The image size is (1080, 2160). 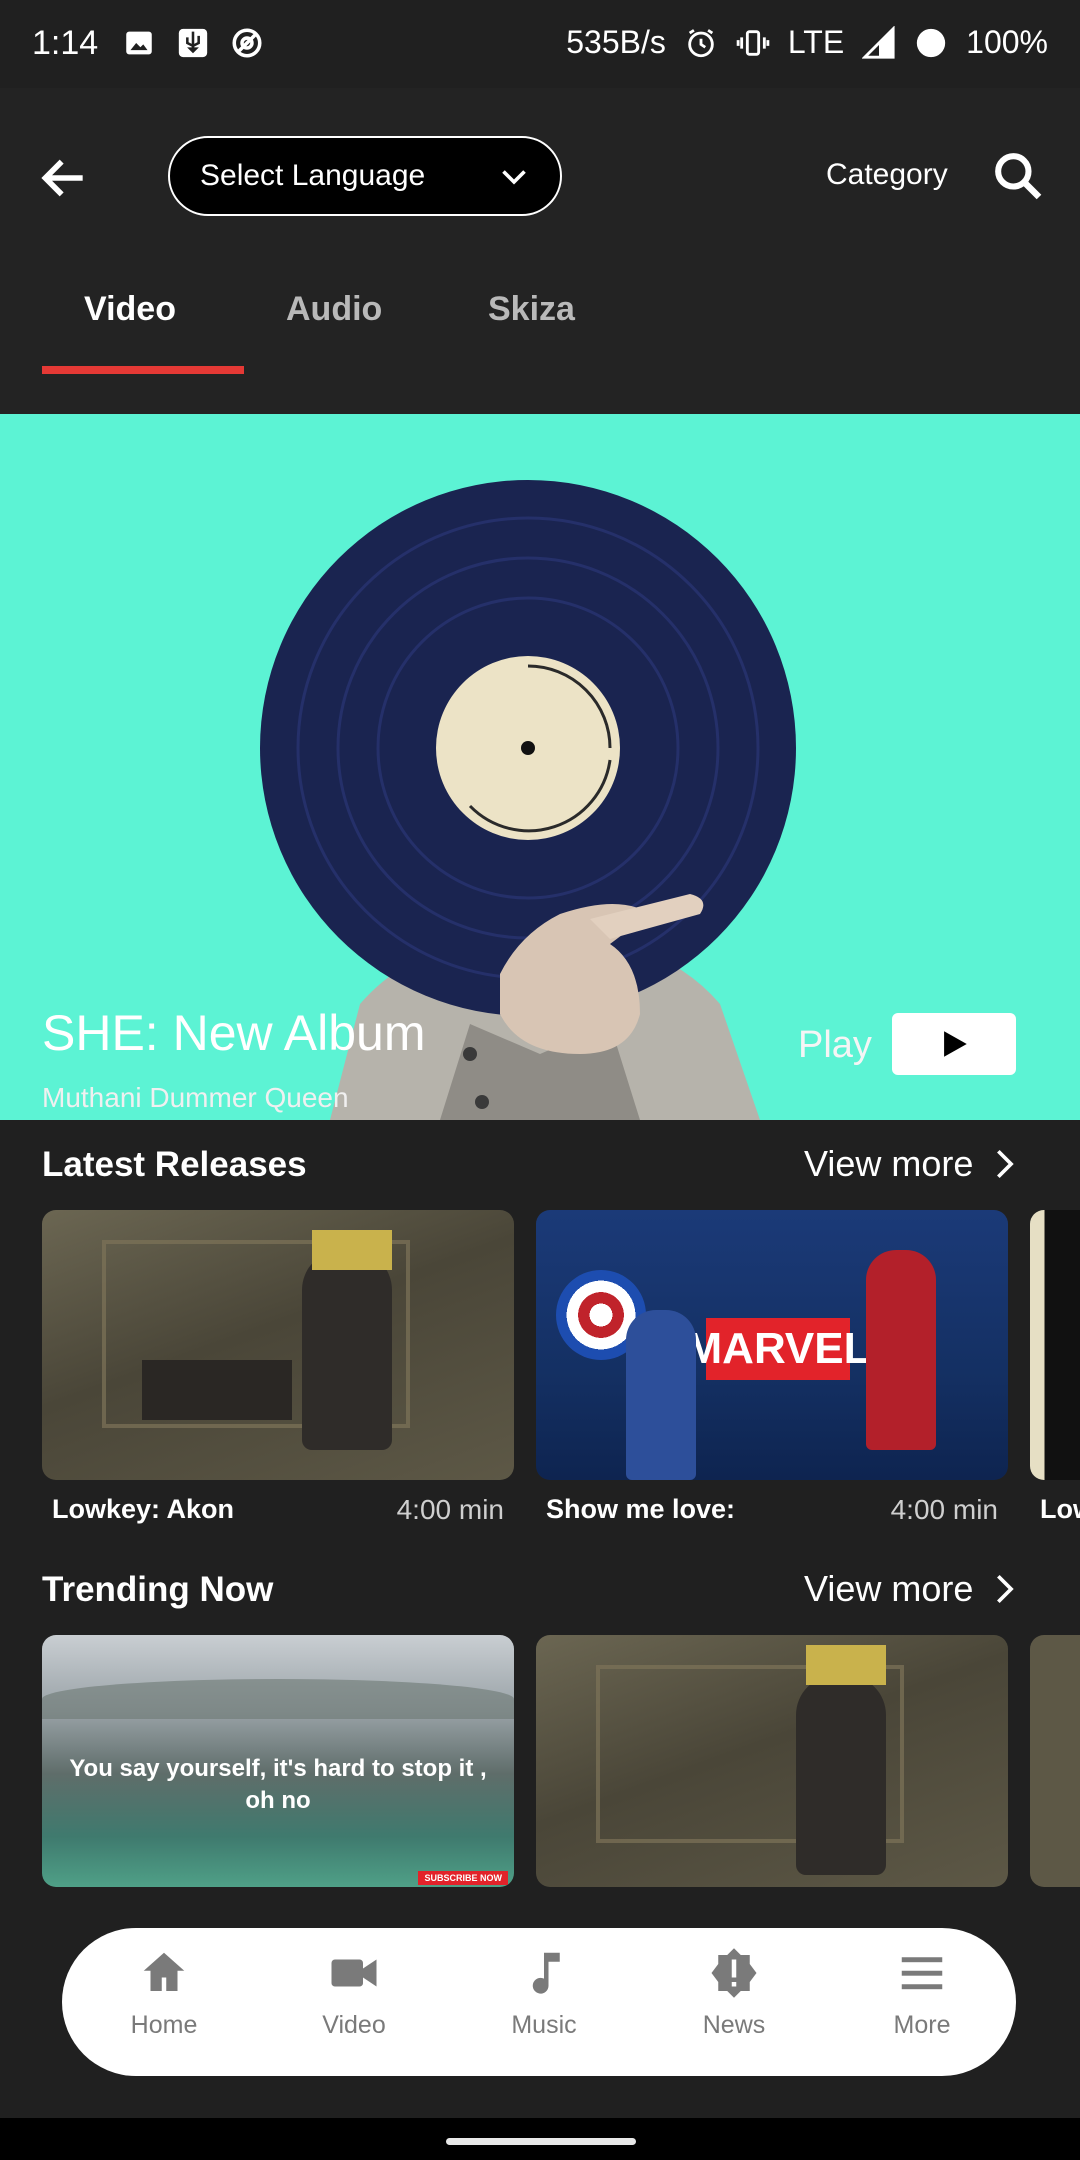 I want to click on video-camera-icon, so click(x=354, y=1973).